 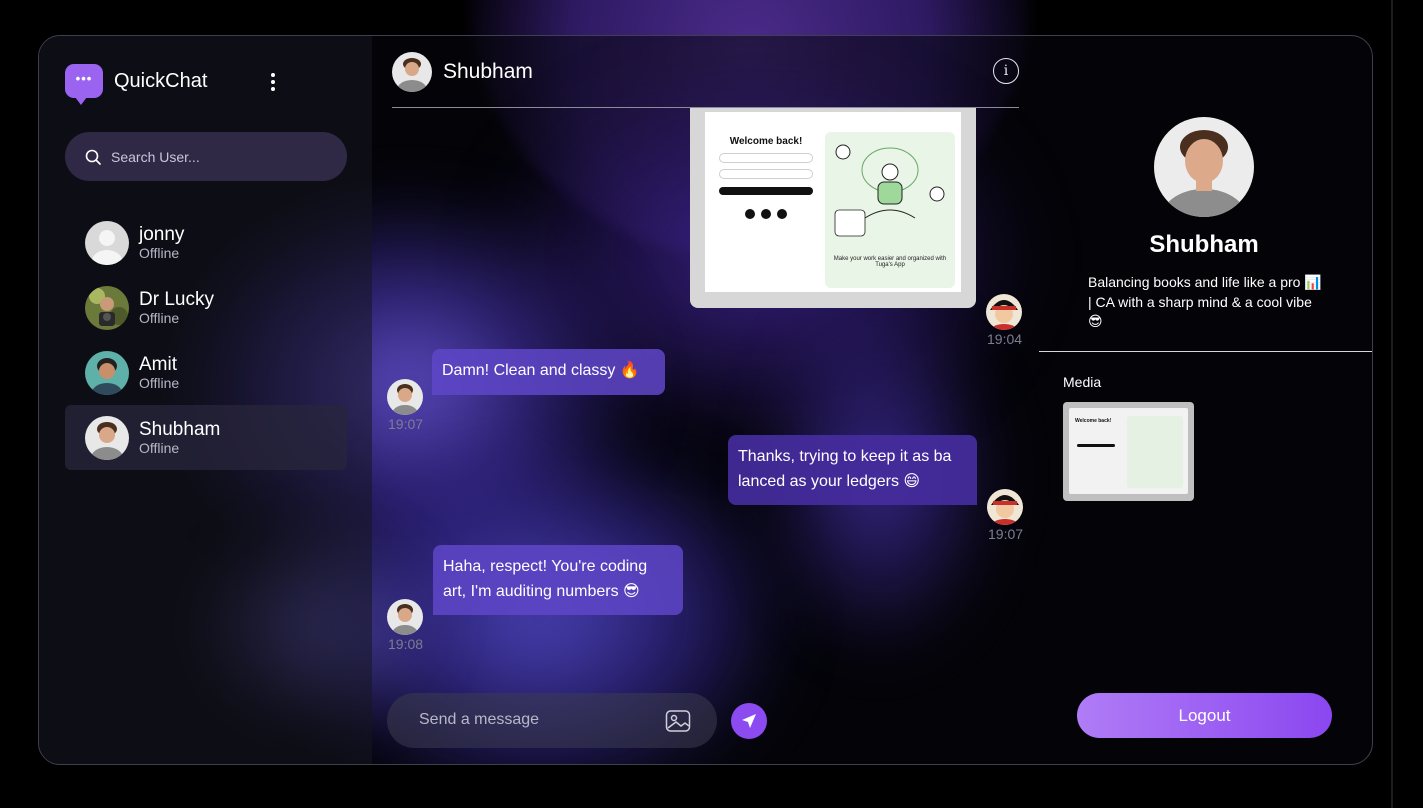 I want to click on user-item-shubham: Shubham Offline, so click(x=206, y=437).